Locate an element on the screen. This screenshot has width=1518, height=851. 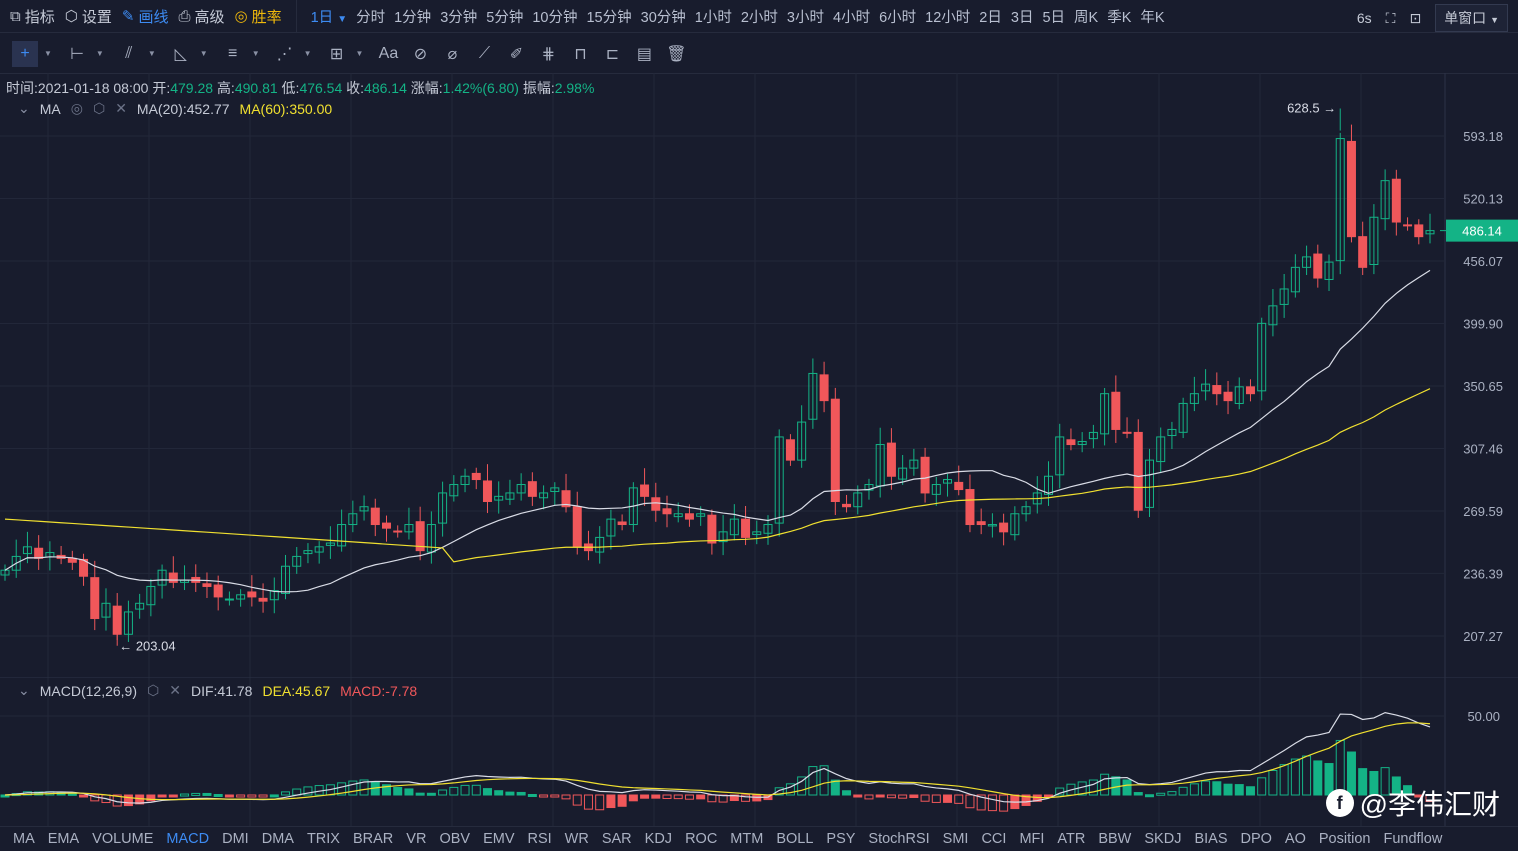
tab-rsi: RSI is located at coordinates (539, 839).